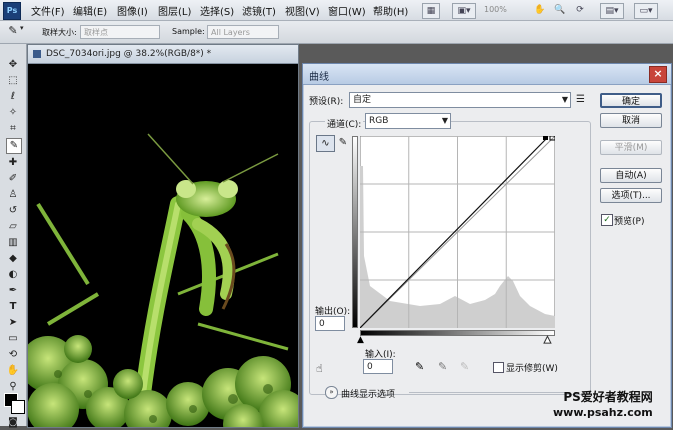  Describe the element at coordinates (13, 113) in the screenshot. I see `magic-wand-icon: ✧` at that location.